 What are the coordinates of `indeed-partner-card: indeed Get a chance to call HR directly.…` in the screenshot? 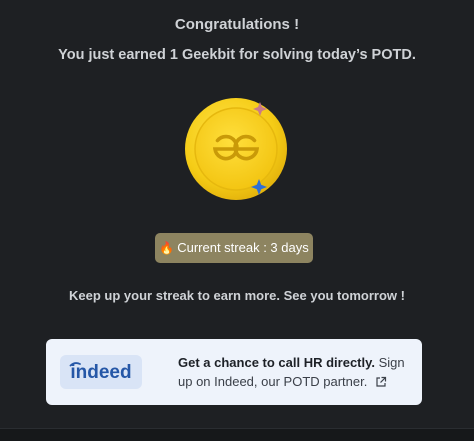 It's located at (234, 372).